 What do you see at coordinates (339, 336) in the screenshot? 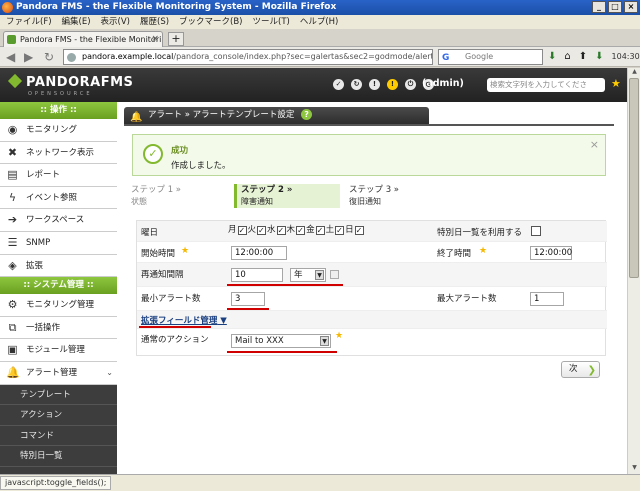
I see `required-star-icon: ★` at bounding box center [339, 336].